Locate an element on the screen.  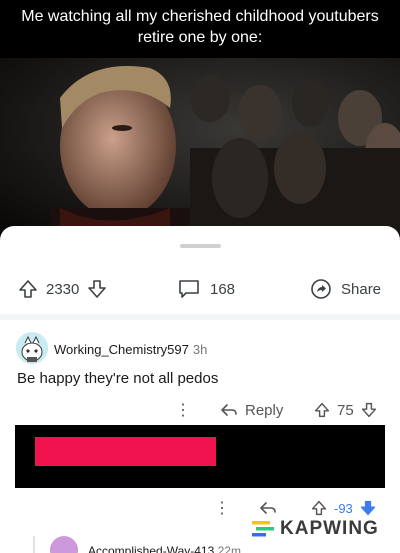
reply-button: Reply is located at coordinates (251, 410).